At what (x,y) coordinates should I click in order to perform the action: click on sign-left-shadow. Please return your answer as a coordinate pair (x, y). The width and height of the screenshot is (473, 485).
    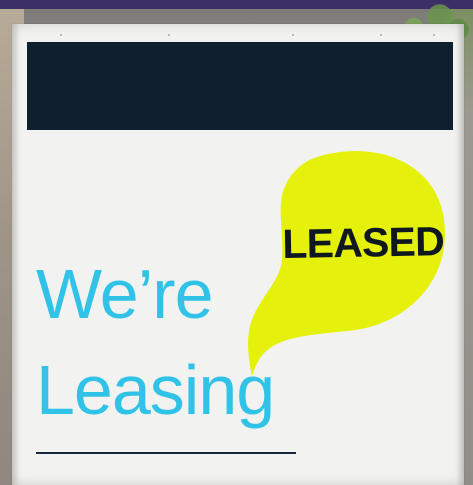
    Looking at the image, I should click on (16, 254).